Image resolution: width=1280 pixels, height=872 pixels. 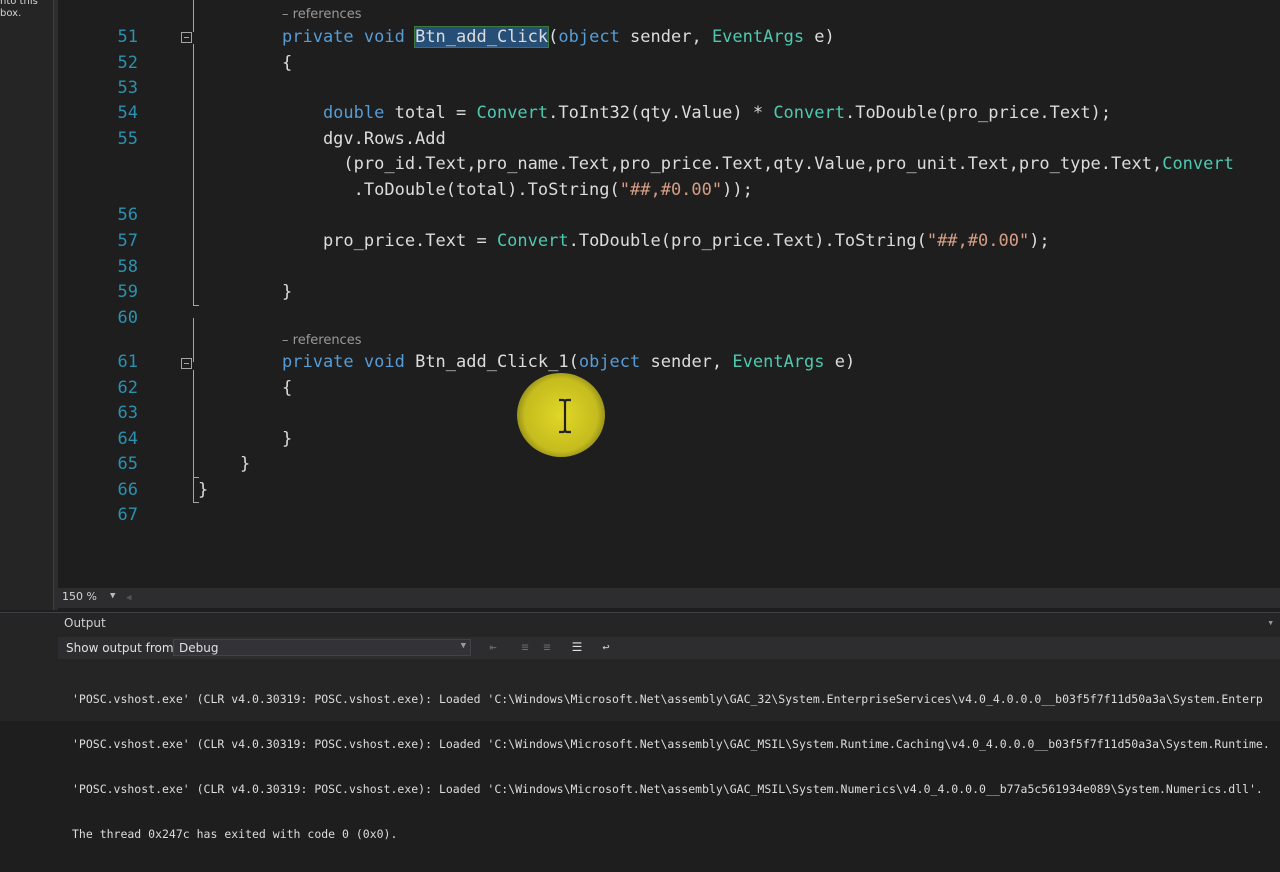 What do you see at coordinates (606, 647) in the screenshot?
I see `word-wrap-icon: ↩` at bounding box center [606, 647].